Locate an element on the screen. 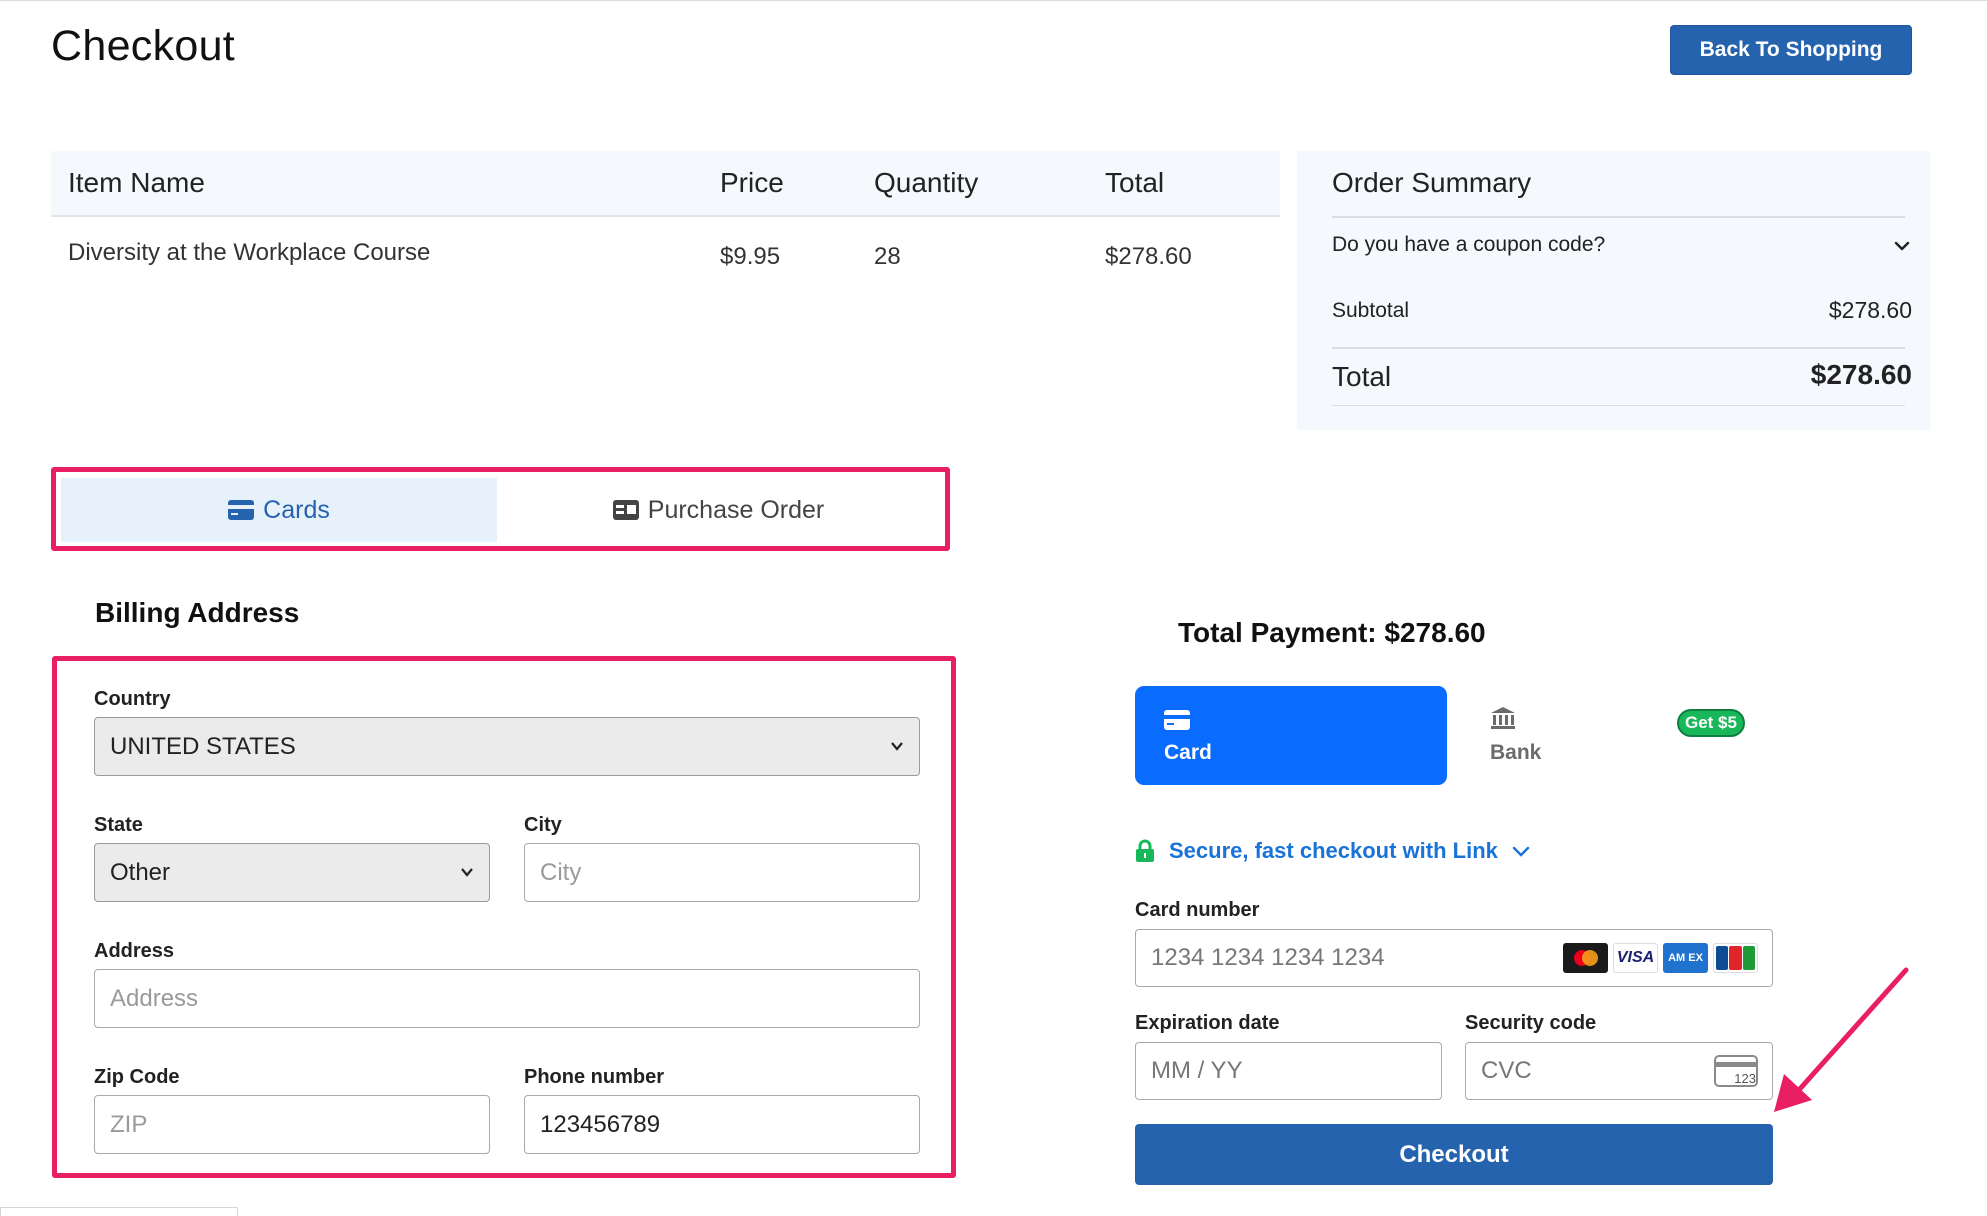  card-number-input: 1234 1234 1234 1234 VISA AM EX is located at coordinates (1454, 958).